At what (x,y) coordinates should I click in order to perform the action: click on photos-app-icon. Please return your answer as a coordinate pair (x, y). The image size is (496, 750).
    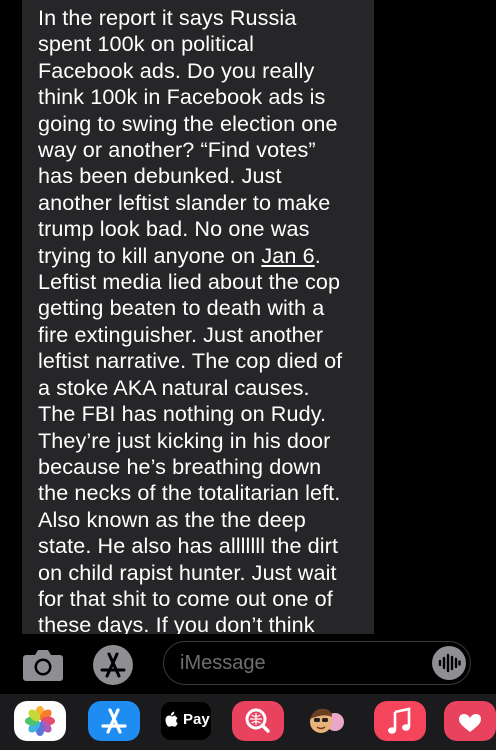
    Looking at the image, I should click on (40, 721).